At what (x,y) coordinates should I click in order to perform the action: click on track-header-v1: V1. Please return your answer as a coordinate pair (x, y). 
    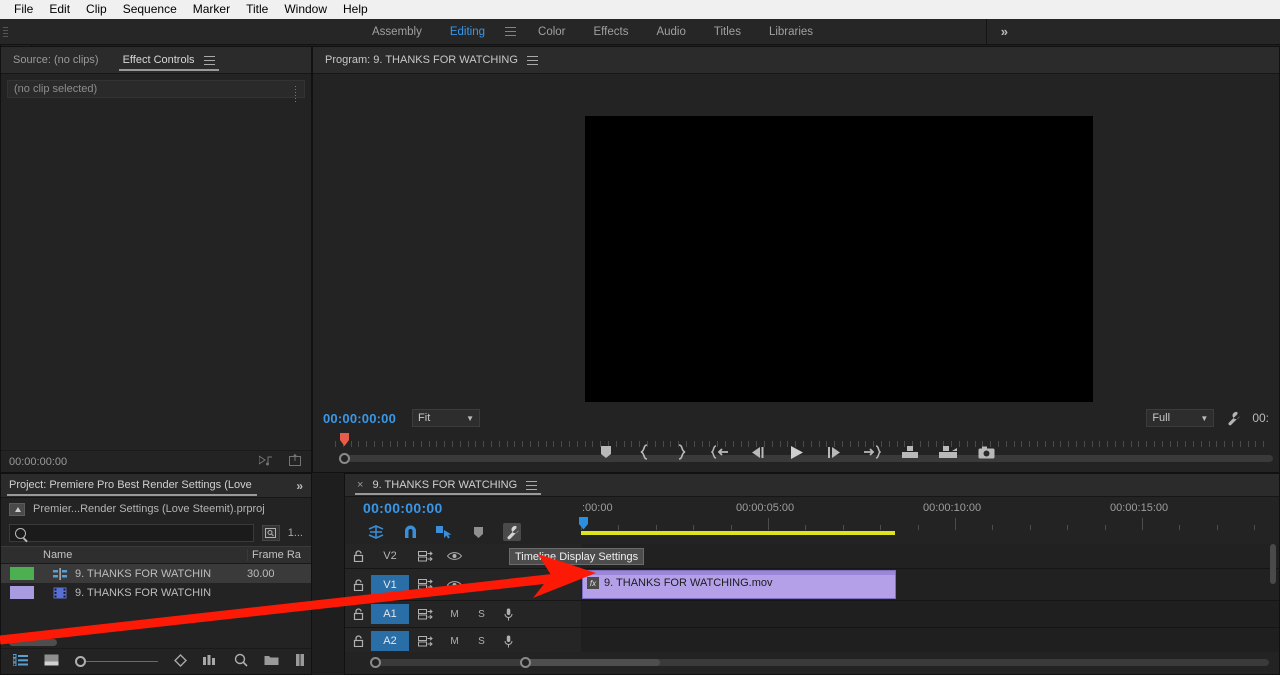
    Looking at the image, I should click on (463, 585).